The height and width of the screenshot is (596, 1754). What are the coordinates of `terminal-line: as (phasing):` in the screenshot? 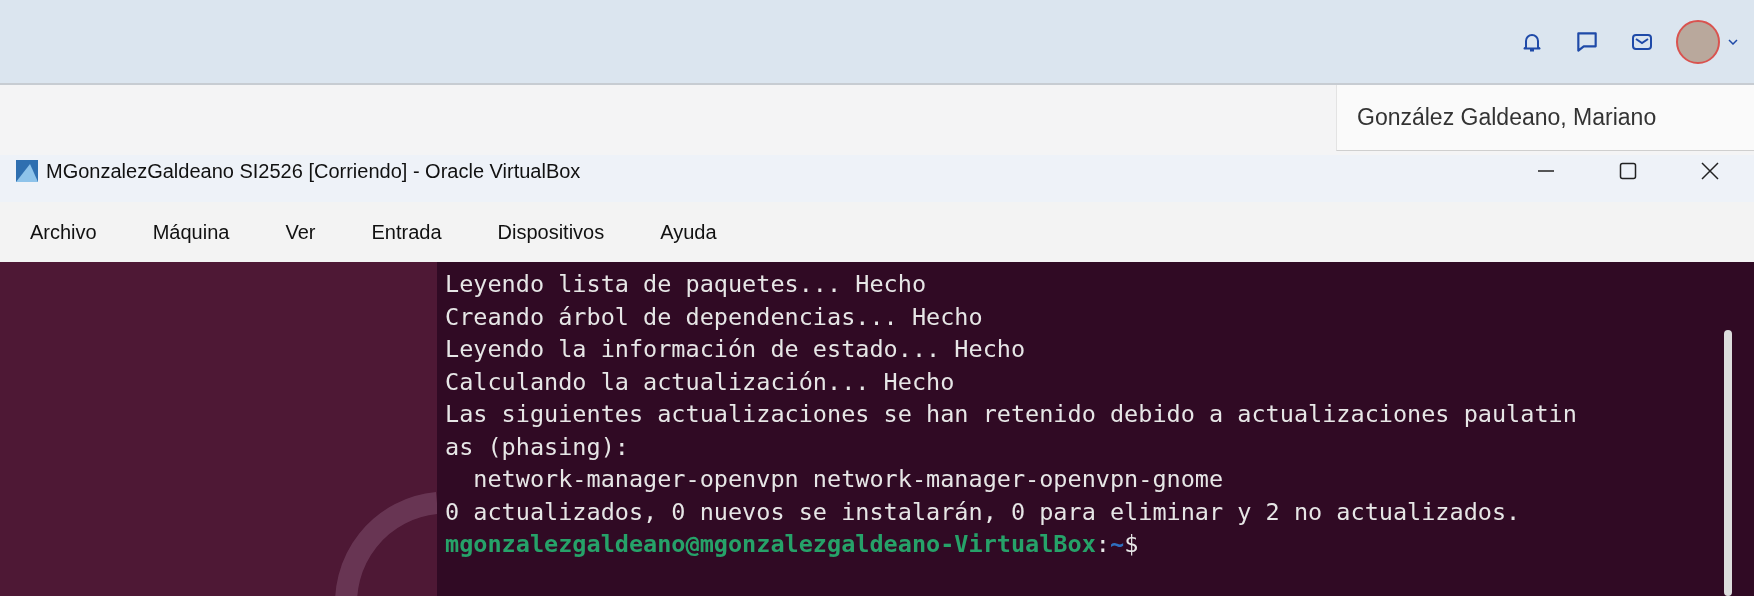 It's located at (537, 447).